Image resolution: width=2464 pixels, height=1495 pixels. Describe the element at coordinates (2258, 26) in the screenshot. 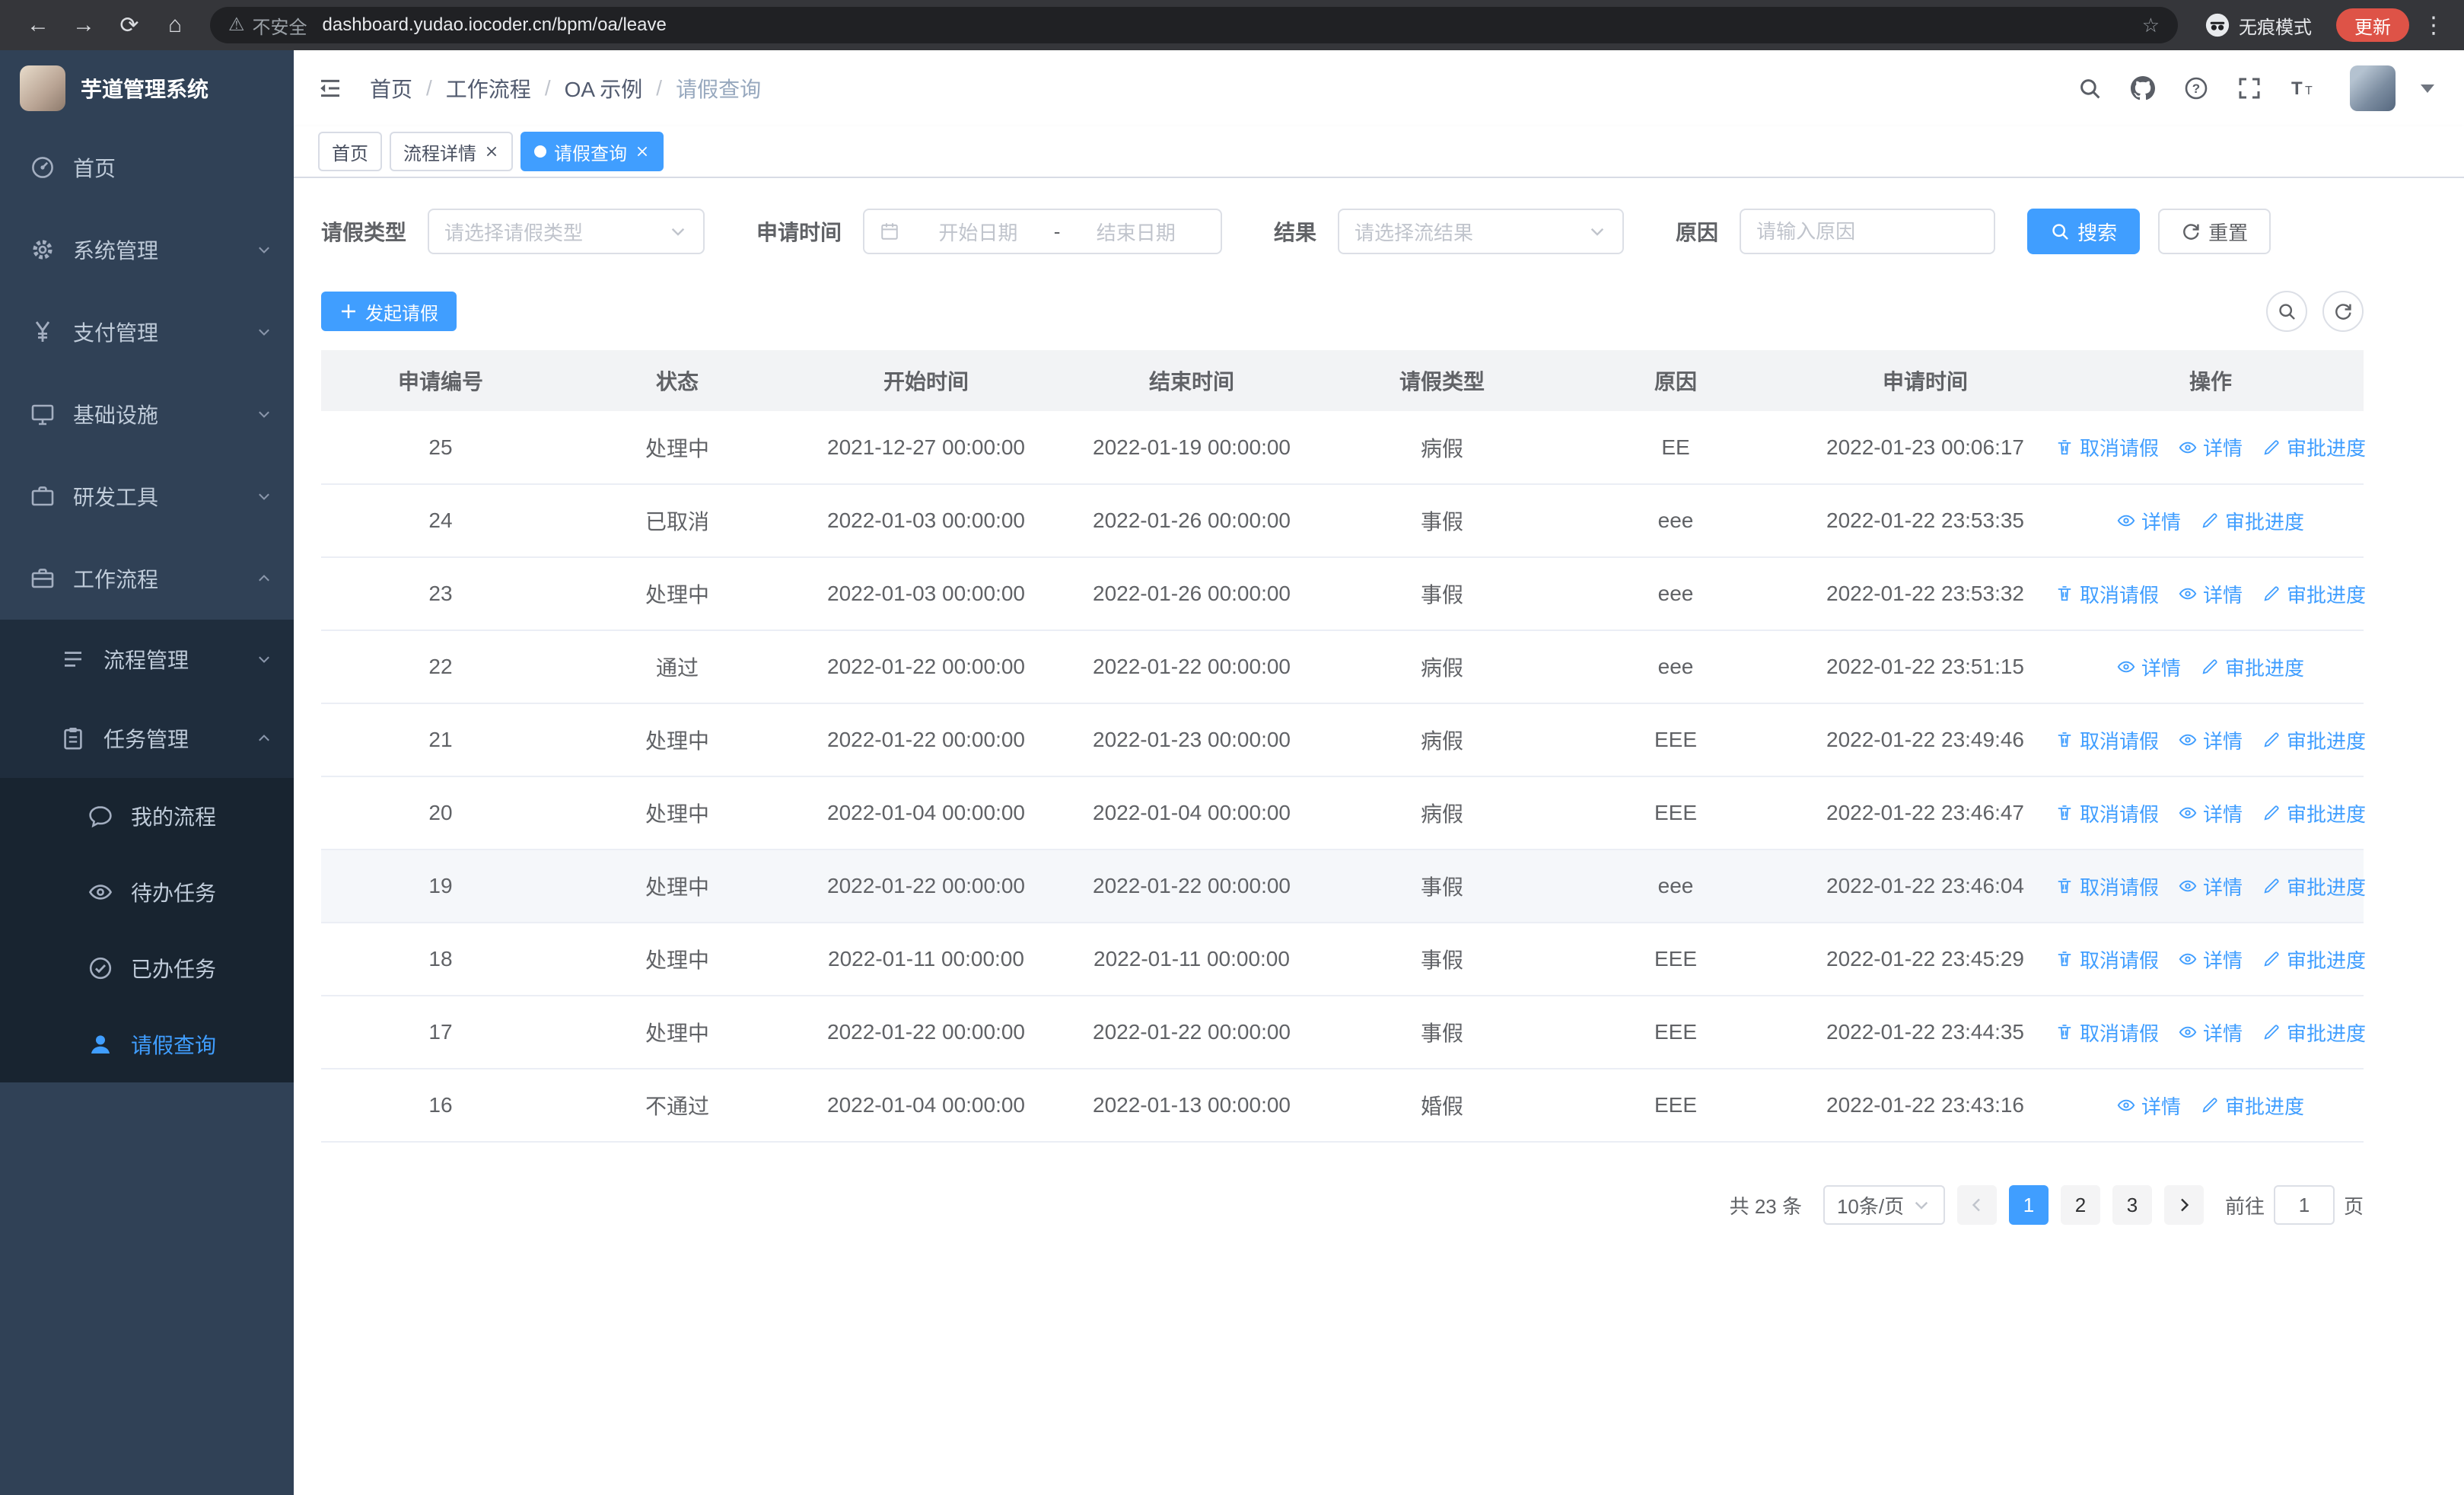

I see `incognito-badge: 无痕模式` at that location.